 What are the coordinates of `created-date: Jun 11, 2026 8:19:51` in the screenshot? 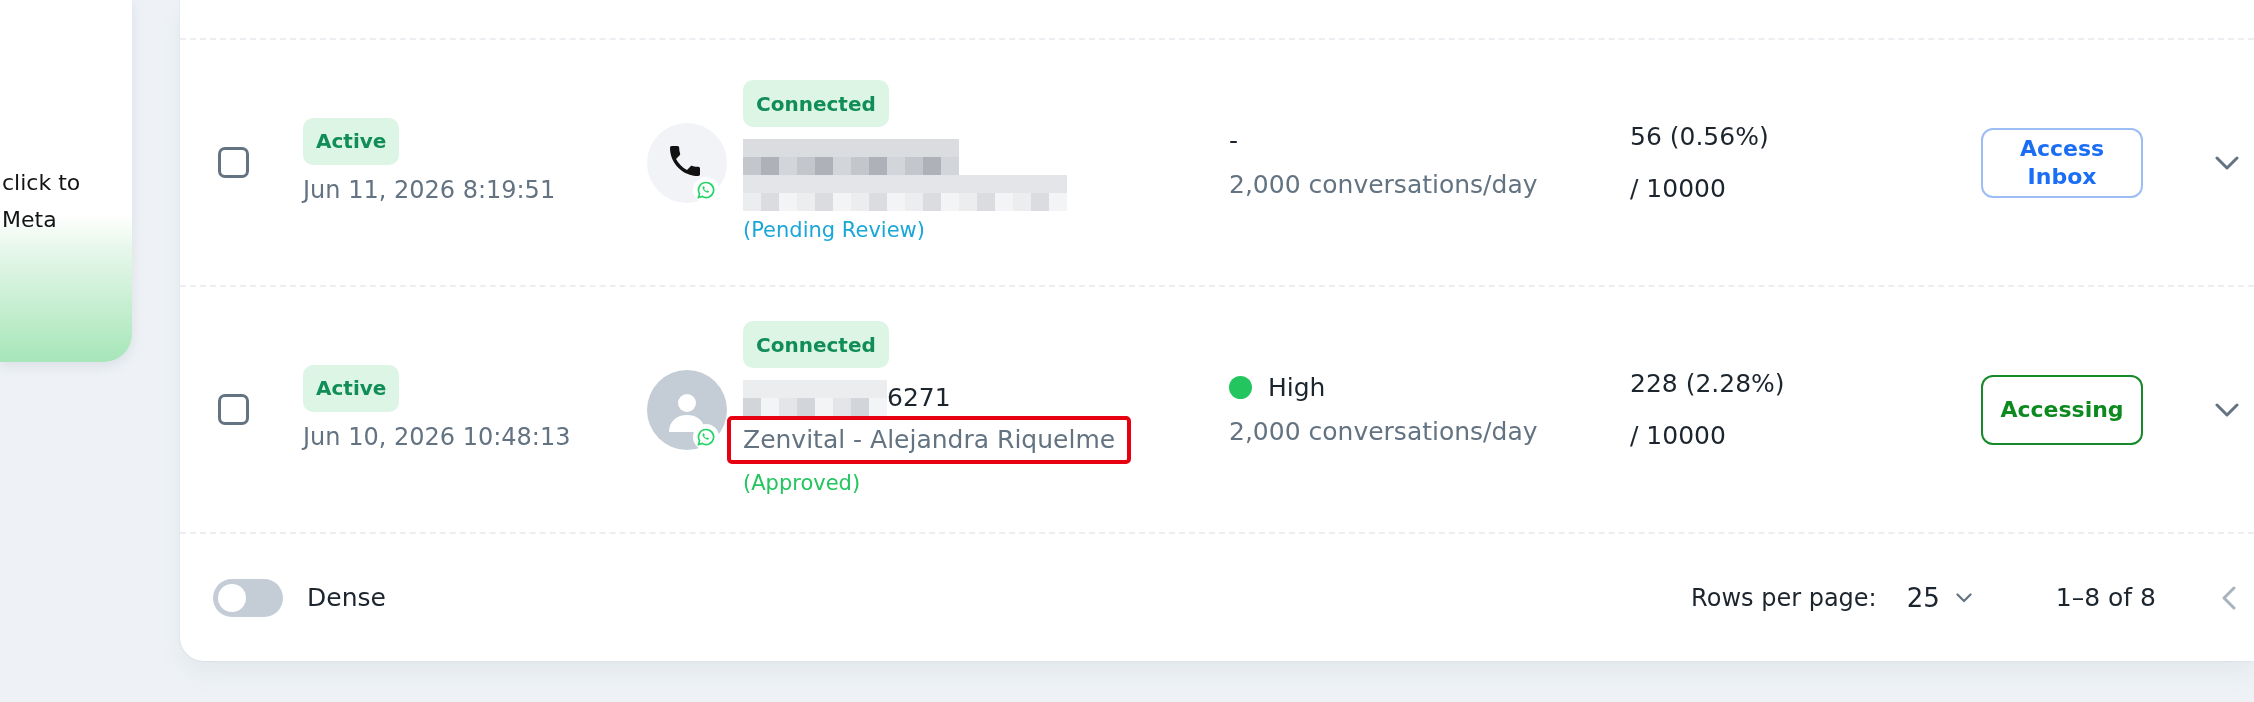 It's located at (429, 190).